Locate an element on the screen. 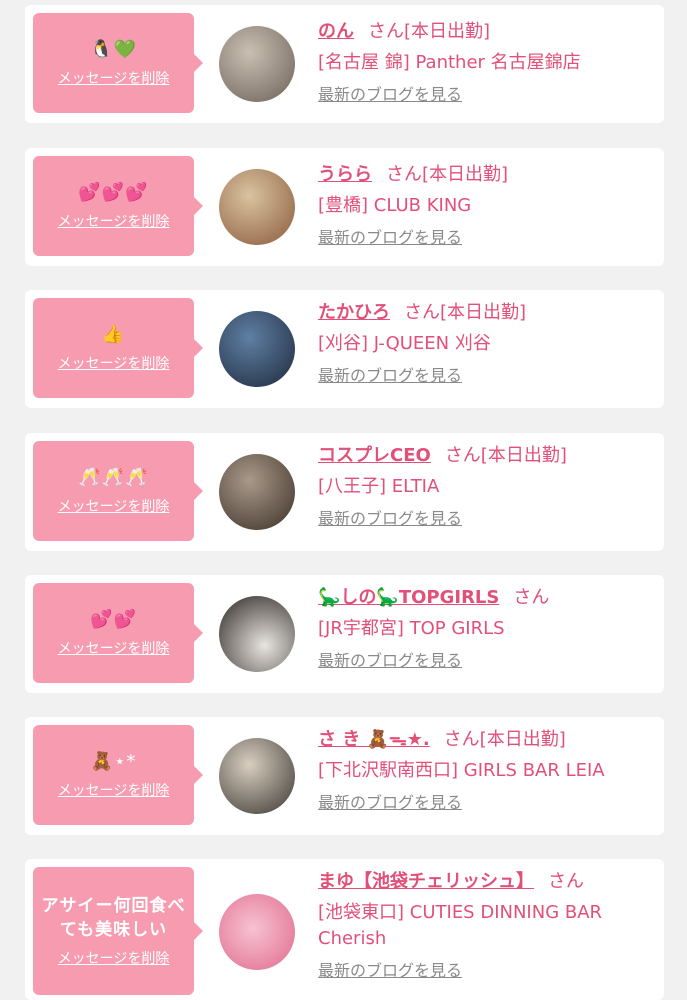  cast-message: アサイー何回食べ ても美味しい is located at coordinates (113, 918).